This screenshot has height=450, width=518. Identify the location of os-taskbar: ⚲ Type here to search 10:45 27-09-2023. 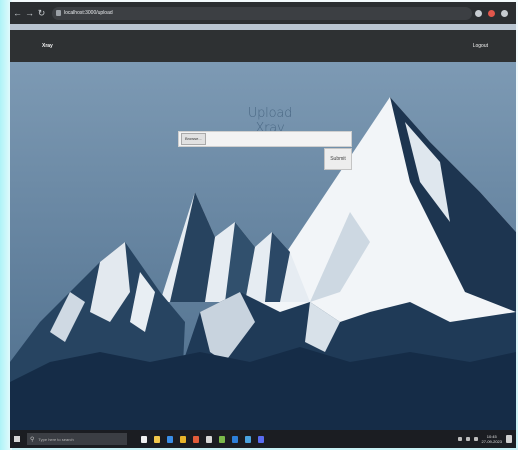
(263, 439).